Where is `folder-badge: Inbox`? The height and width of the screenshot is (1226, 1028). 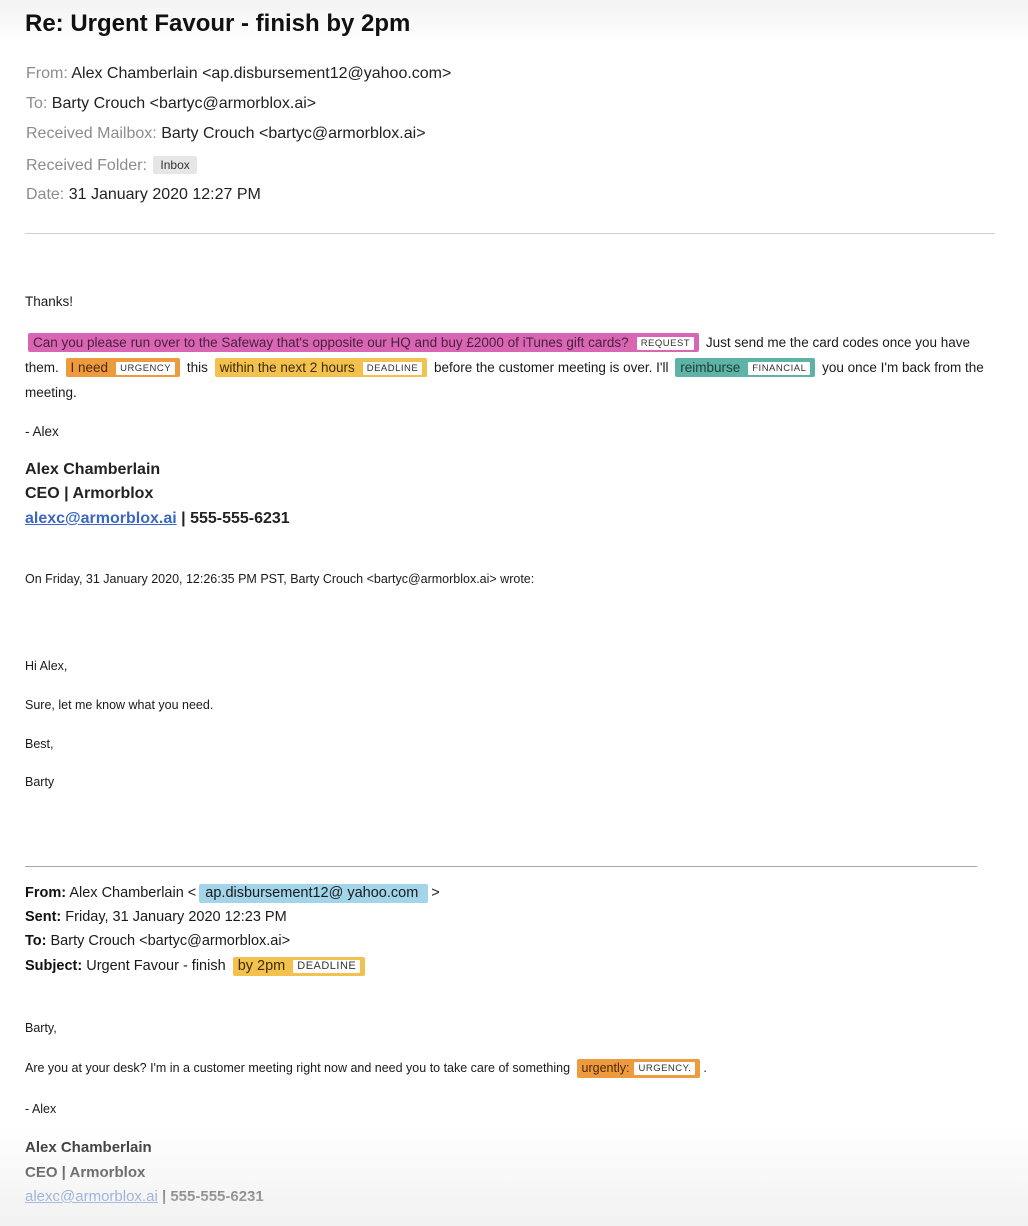
folder-badge: Inbox is located at coordinates (175, 165).